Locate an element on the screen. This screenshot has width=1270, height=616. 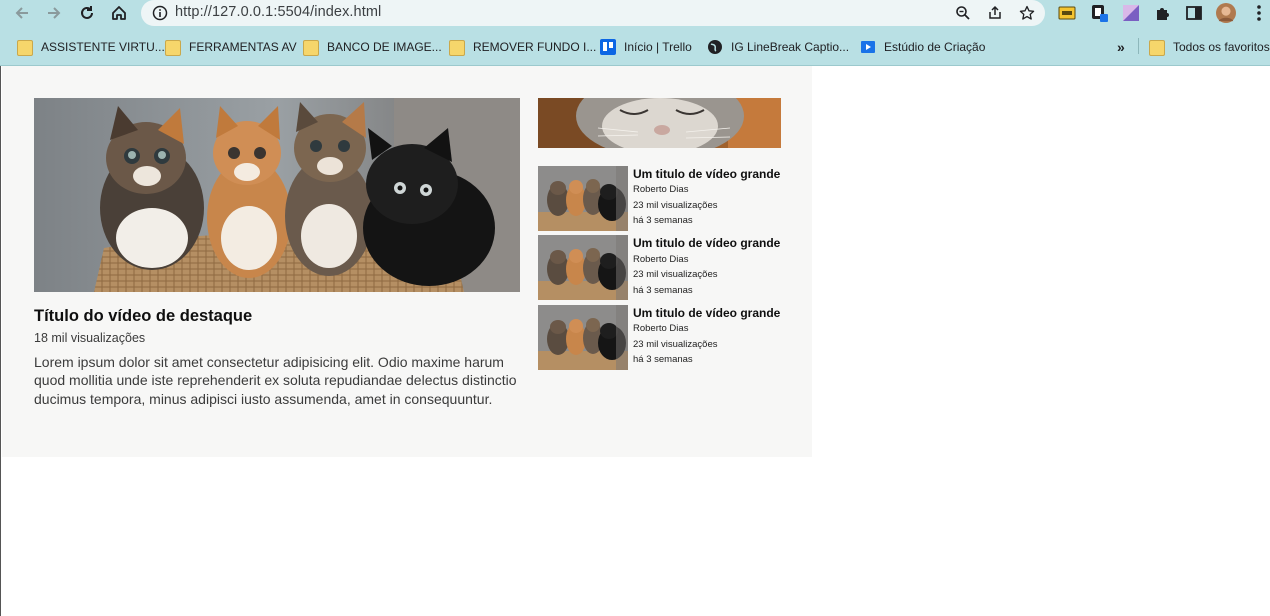
trello-icon is located at coordinates (608, 47).